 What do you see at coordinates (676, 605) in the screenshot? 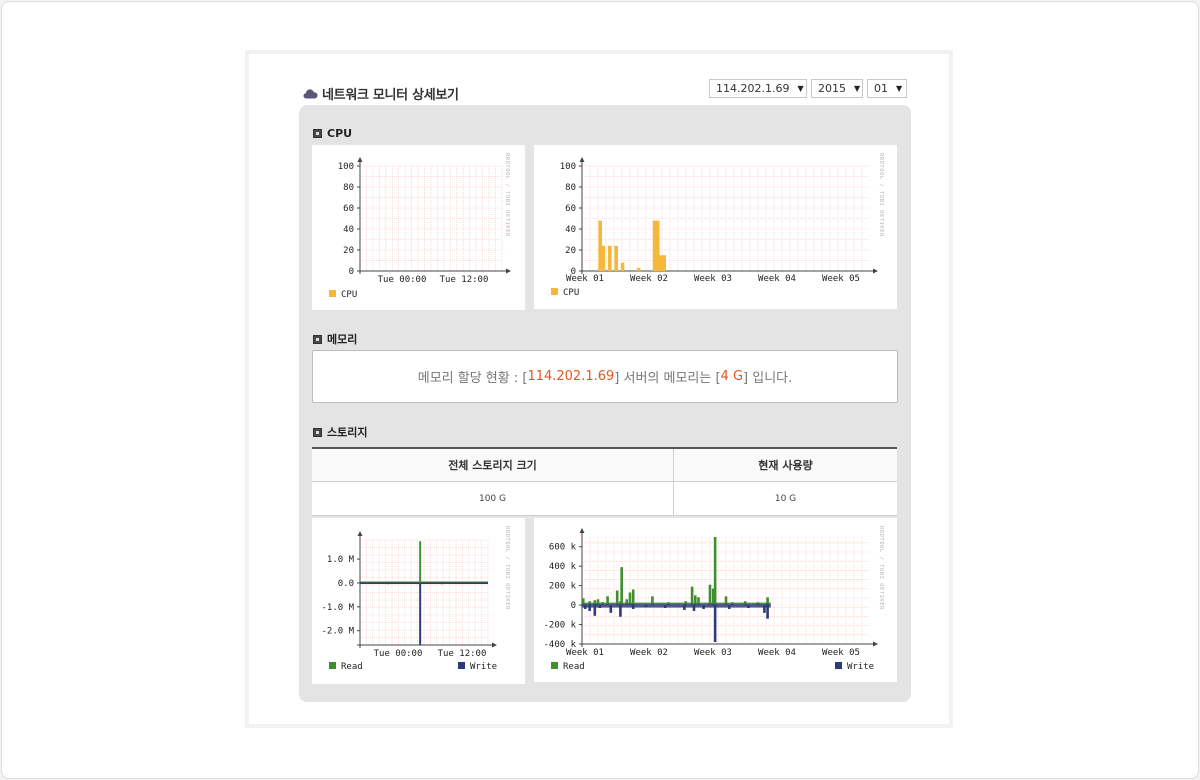
I see `write-baseline` at bounding box center [676, 605].